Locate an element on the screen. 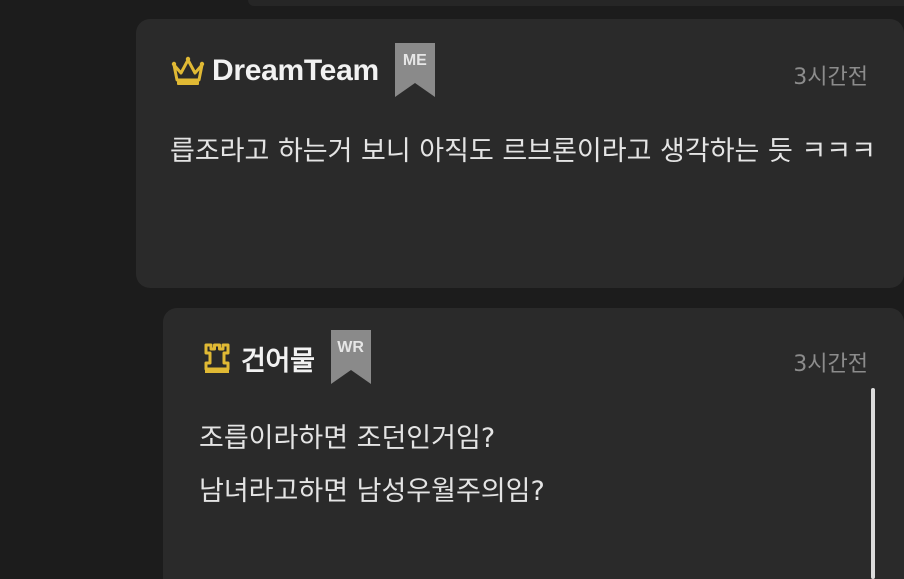 Image resolution: width=904 pixels, height=579 pixels. comment-timestamp: 3시간전 is located at coordinates (830, 77).